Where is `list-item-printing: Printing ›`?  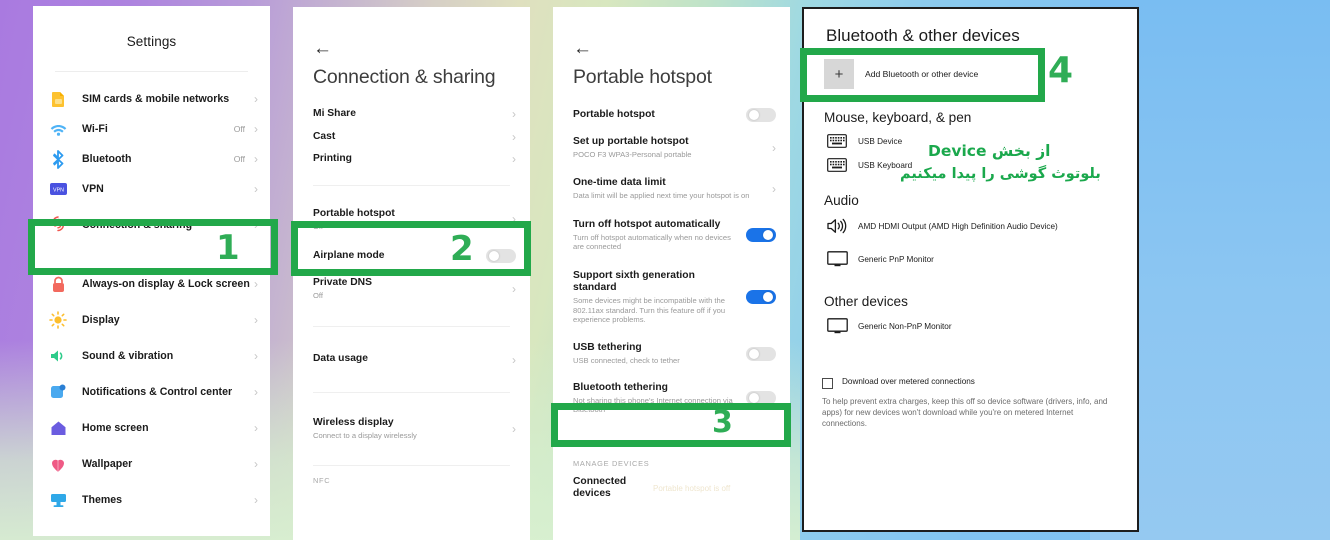
list-item-printing: Printing › is located at coordinates (411, 159).